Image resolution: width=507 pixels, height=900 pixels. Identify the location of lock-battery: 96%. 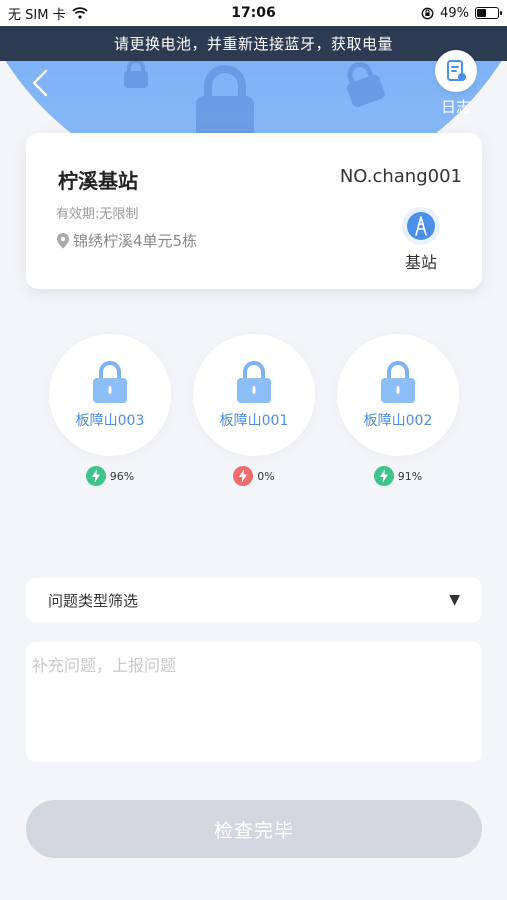
(110, 476).